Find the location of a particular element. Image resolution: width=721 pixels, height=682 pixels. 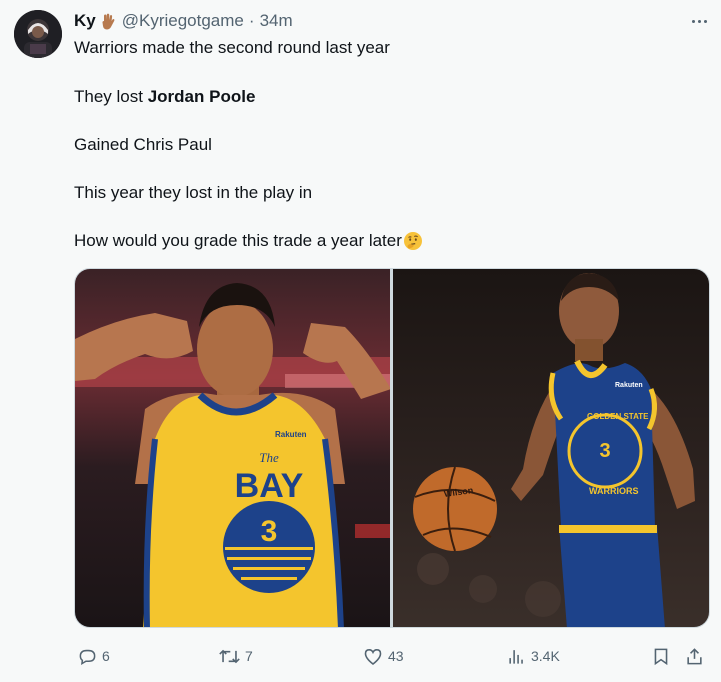

views-count: 3.4K is located at coordinates (545, 656).